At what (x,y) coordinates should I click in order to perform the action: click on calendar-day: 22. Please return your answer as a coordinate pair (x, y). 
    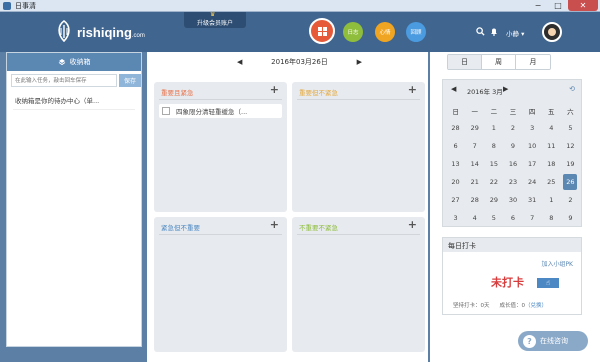
    Looking at the image, I should click on (493, 182).